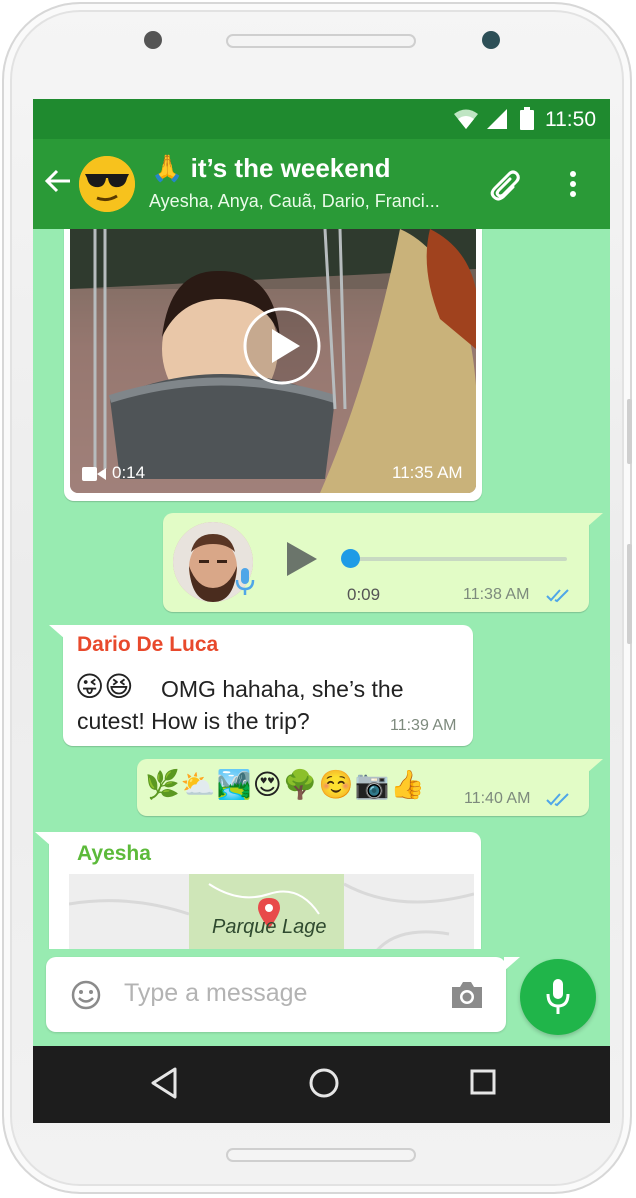 This screenshot has height=1198, width=636. Describe the element at coordinates (467, 995) in the screenshot. I see `camera-icon` at that location.